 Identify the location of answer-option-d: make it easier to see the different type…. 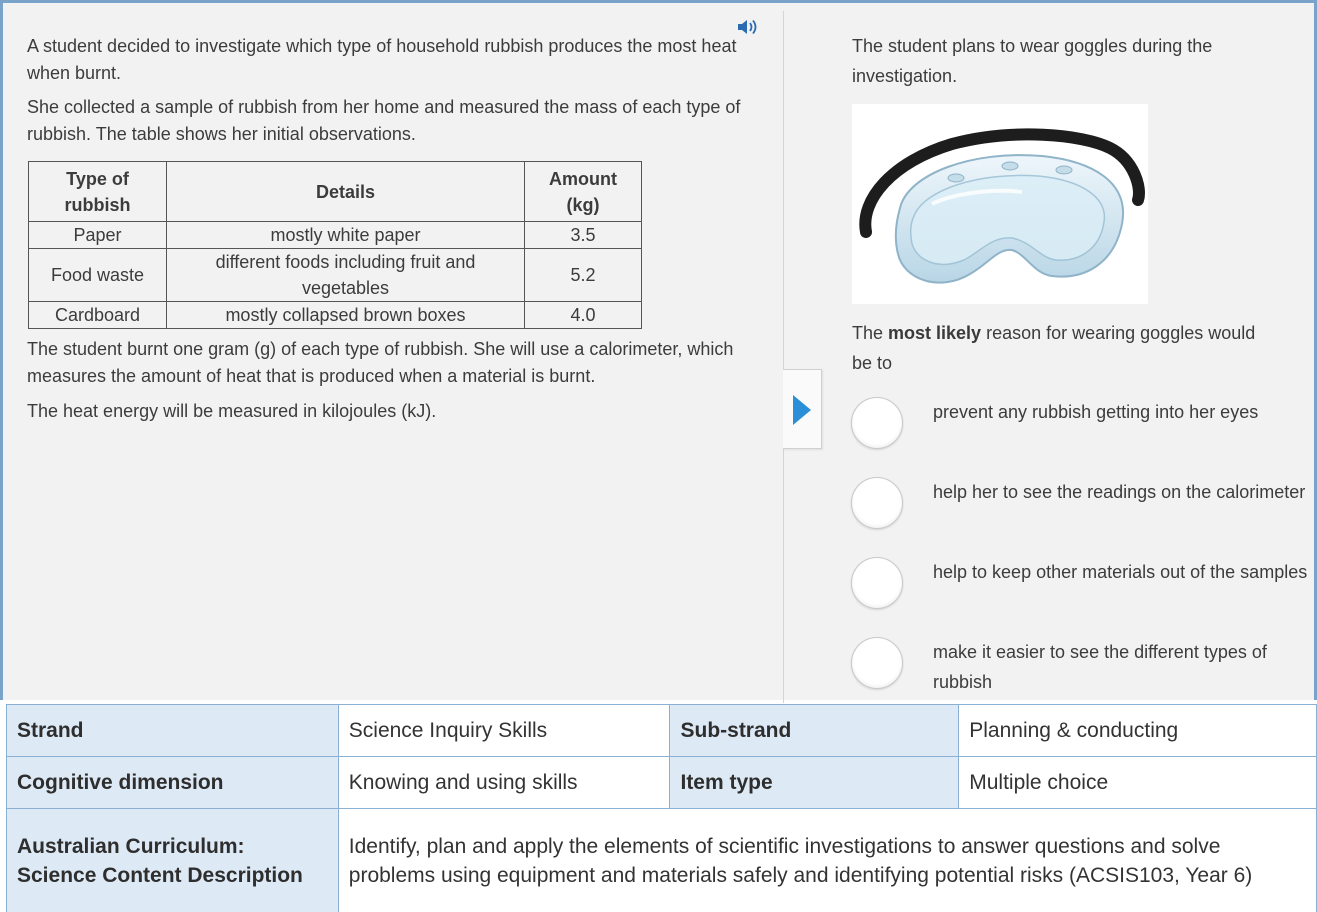
(1084, 669).